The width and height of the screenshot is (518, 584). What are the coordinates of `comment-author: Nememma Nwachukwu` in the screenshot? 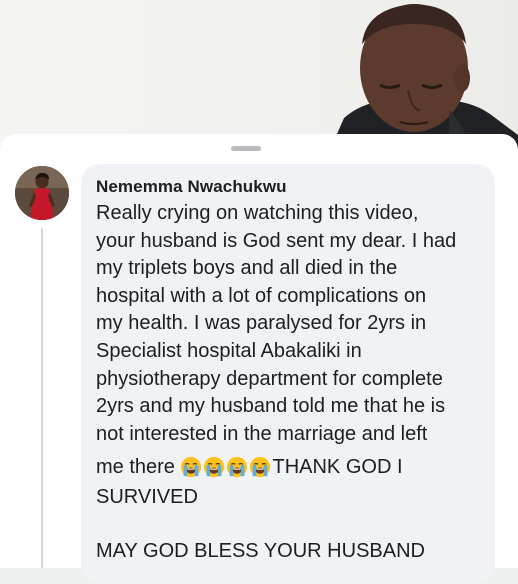 It's located at (191, 187).